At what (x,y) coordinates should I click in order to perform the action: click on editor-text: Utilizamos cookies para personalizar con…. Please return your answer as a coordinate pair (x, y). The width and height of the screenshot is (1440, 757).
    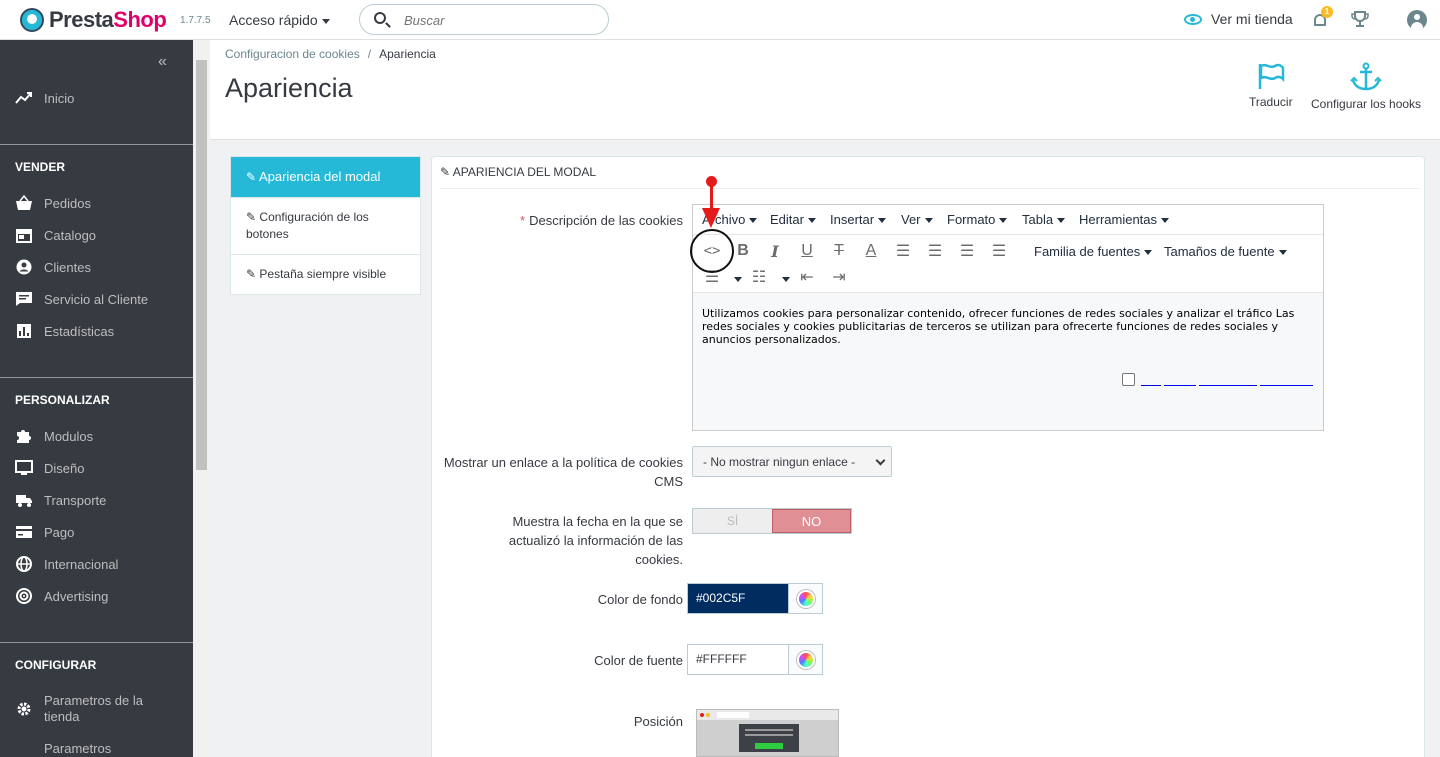
    Looking at the image, I should click on (1007, 326).